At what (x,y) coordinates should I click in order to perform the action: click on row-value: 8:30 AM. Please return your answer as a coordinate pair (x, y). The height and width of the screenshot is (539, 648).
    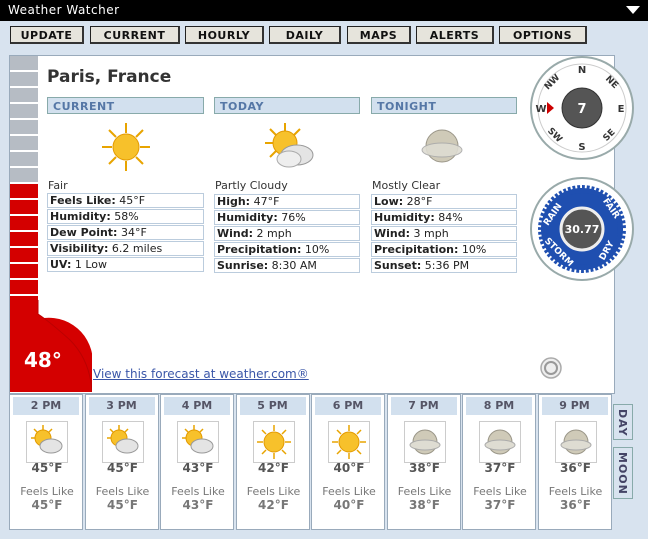
    Looking at the image, I should click on (292, 265).